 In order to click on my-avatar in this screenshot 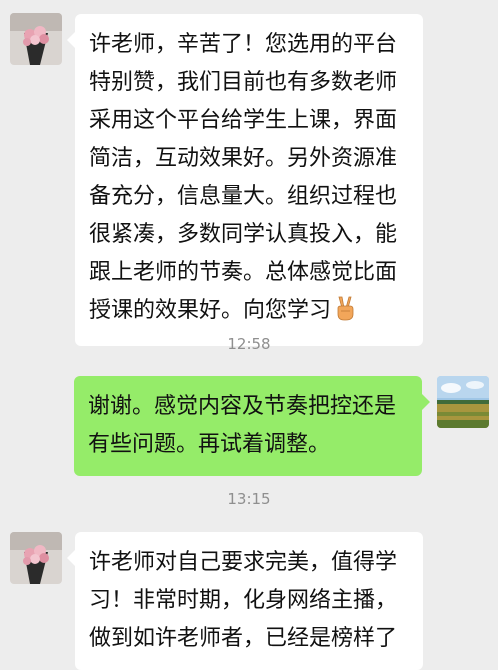, I will do `click(463, 402)`.